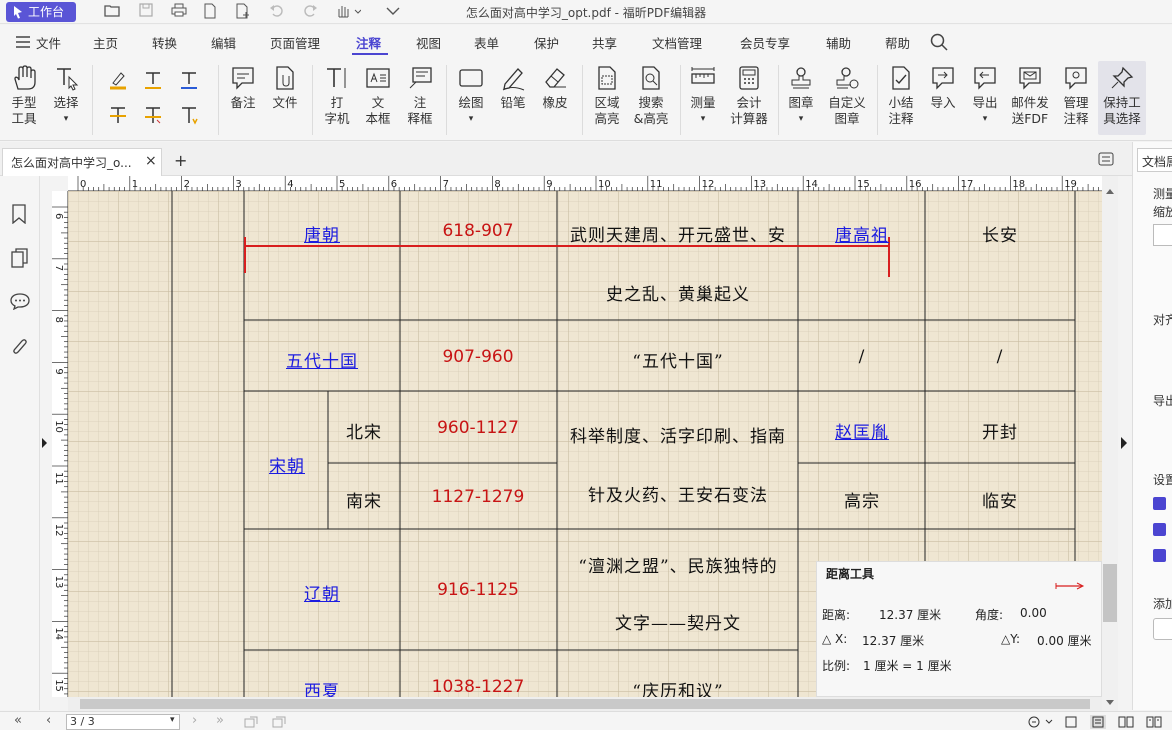 This screenshot has width=1172, height=730. What do you see at coordinates (1122, 98) in the screenshot?
I see `keep-tool-selected-button: 保持工 具选择` at bounding box center [1122, 98].